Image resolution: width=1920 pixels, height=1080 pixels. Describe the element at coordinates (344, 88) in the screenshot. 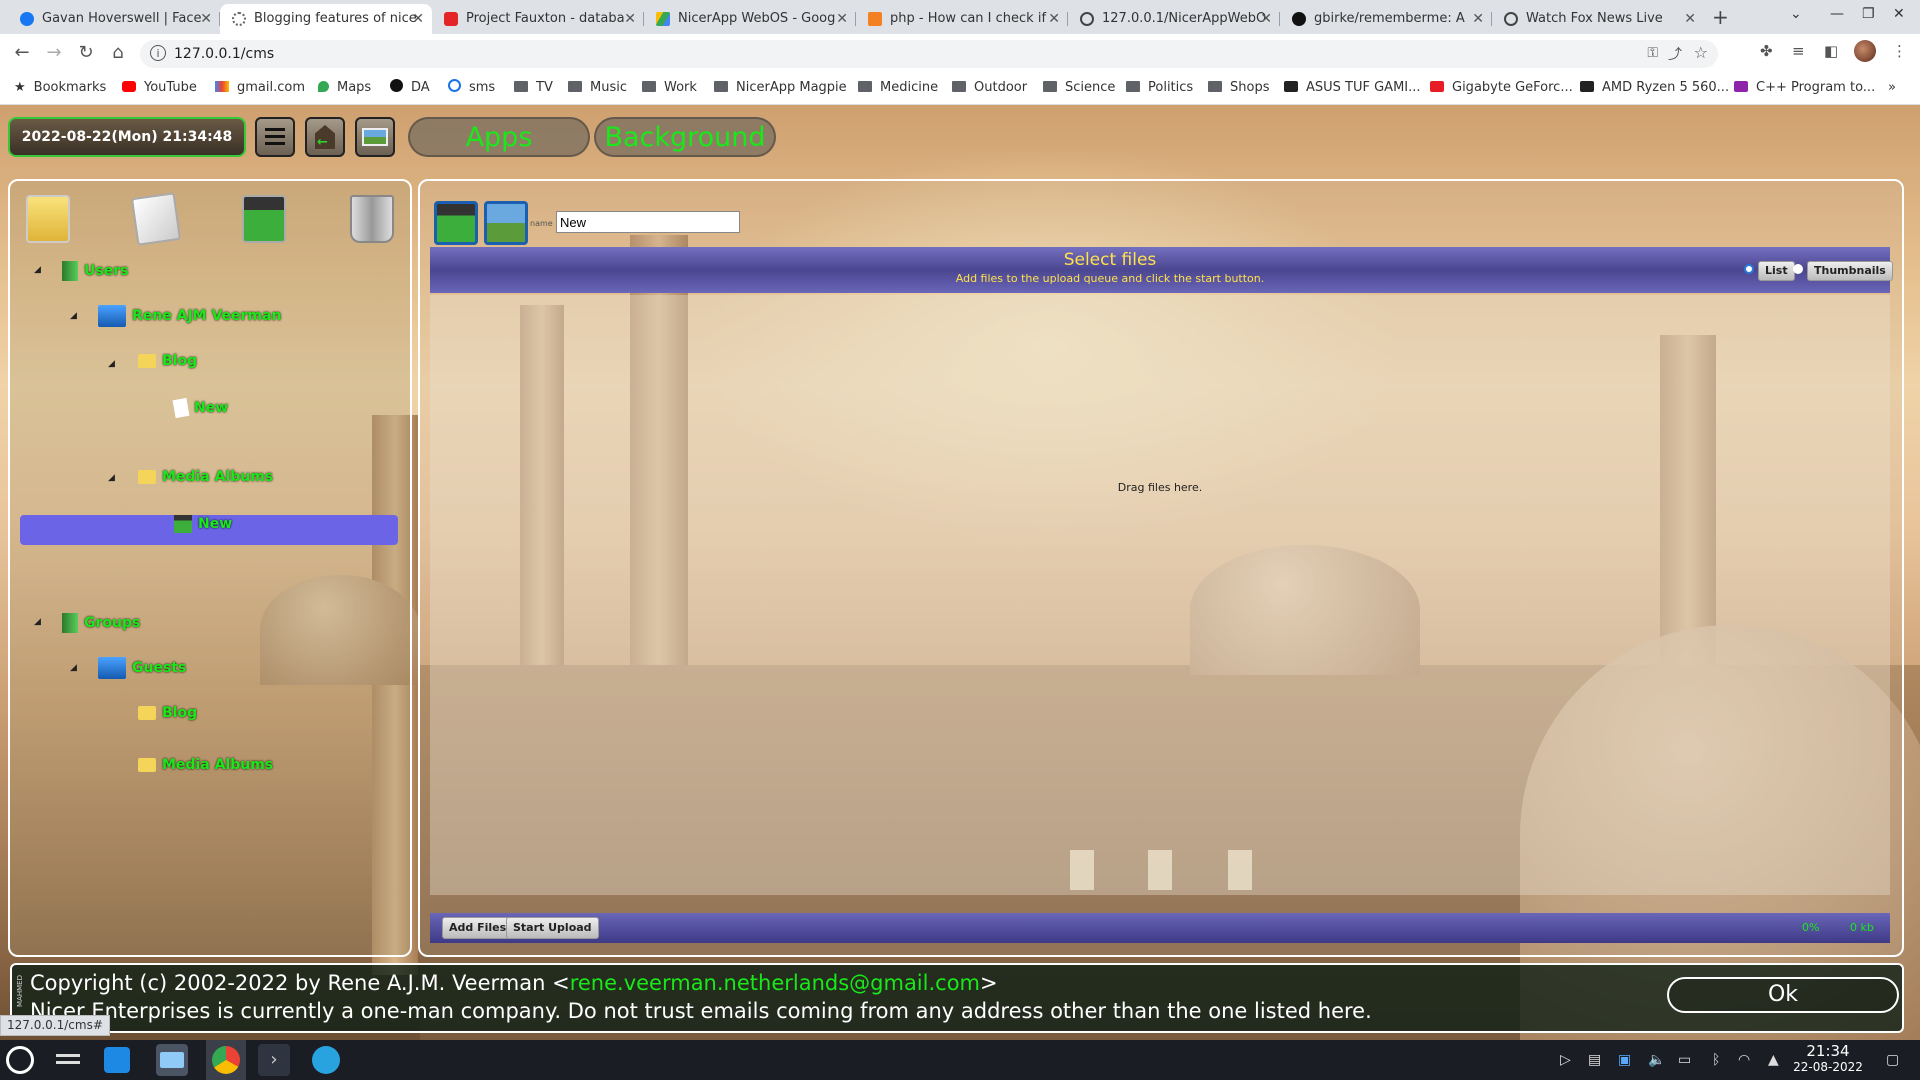

I see `bookmark-maps: Maps` at that location.